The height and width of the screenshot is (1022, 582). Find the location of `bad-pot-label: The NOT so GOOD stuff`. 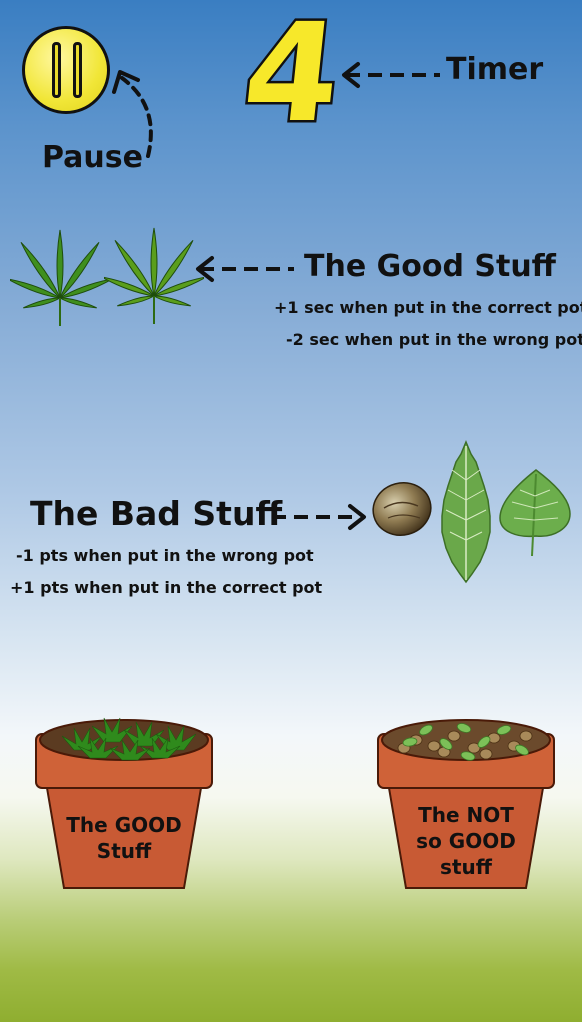

bad-pot-label: The NOT so GOOD stuff is located at coordinates (466, 841).